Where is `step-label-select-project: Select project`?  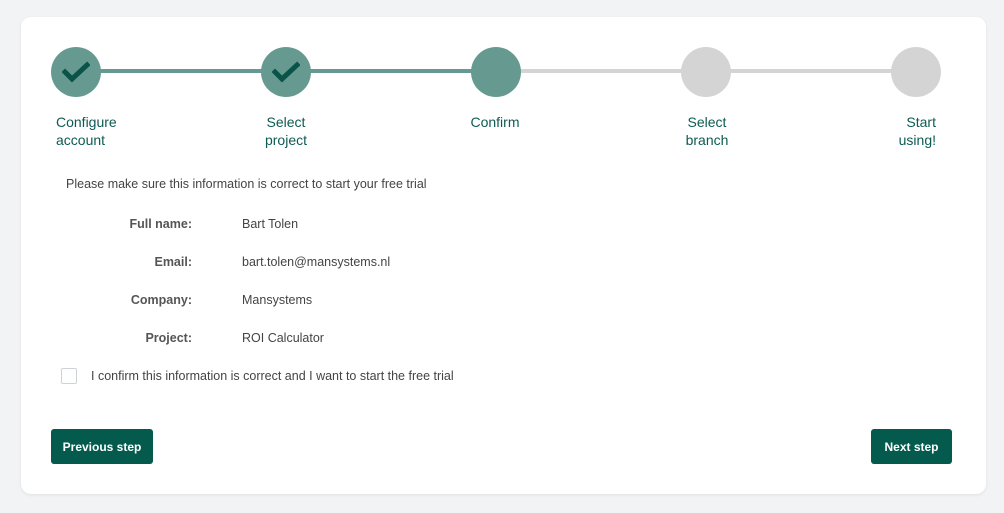 step-label-select-project: Select project is located at coordinates (286, 131).